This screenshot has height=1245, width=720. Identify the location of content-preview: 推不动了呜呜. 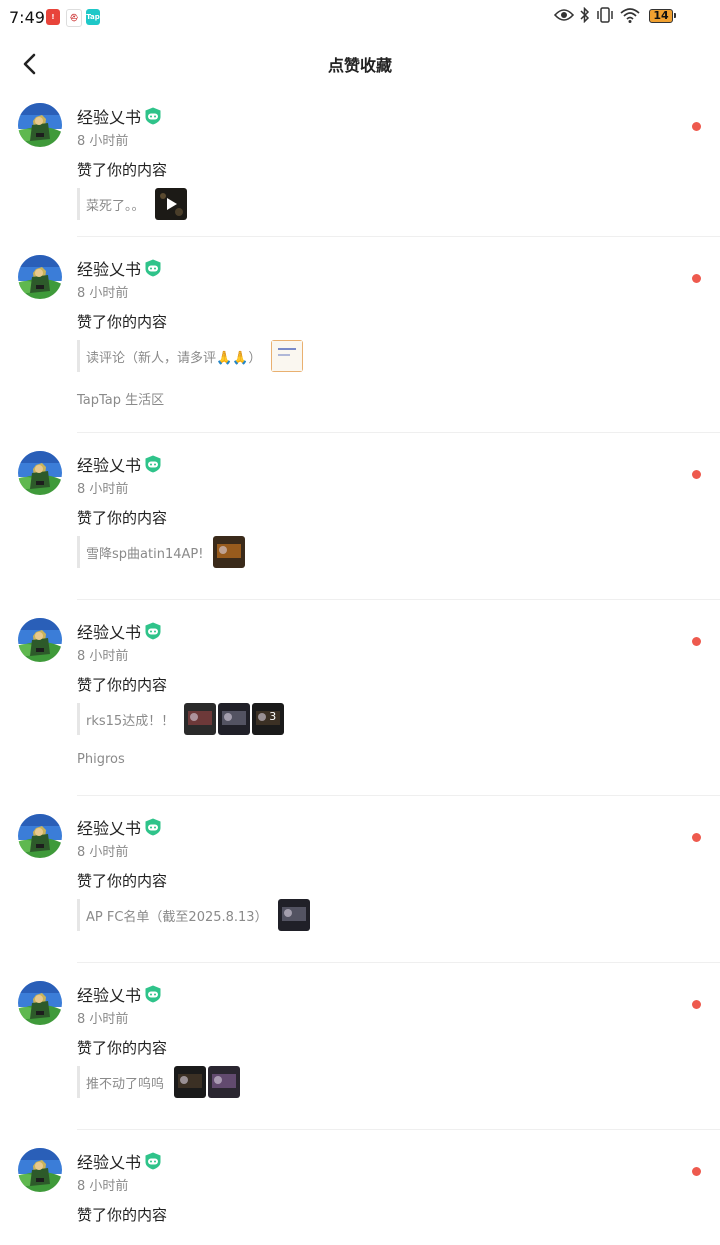
(159, 1082).